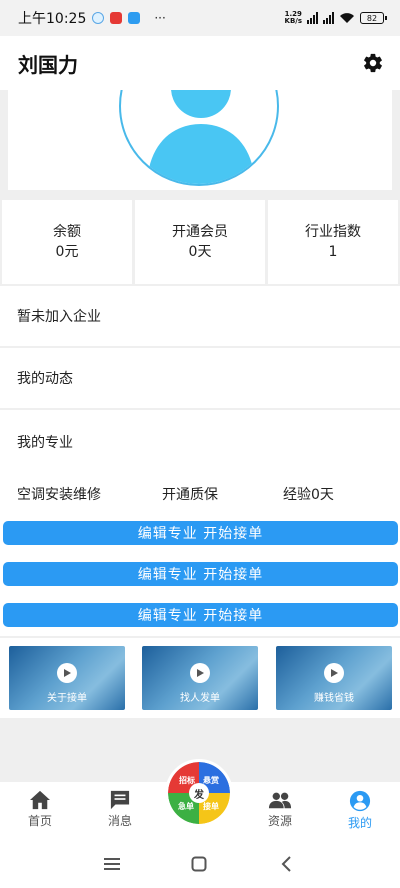 Image resolution: width=400 pixels, height=888 pixels. I want to click on stats-panel: 余额 0元 开通会员 0天 行业指数 1, so click(200, 242).